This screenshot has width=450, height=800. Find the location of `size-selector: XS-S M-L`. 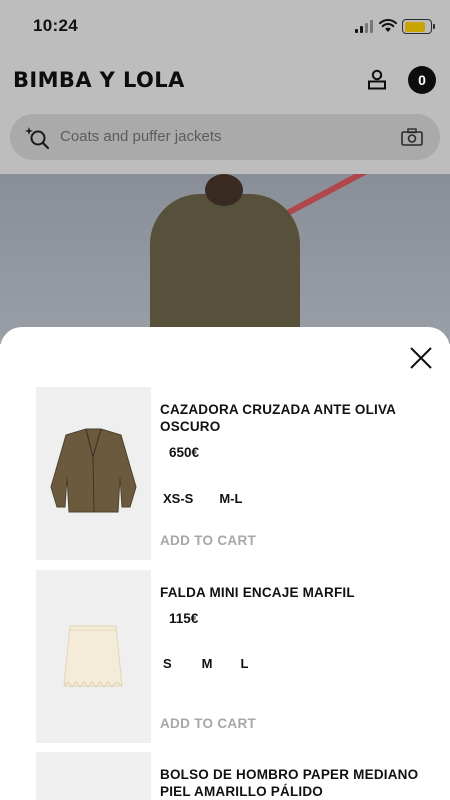

size-selector: XS-S M-L is located at coordinates (202, 498).